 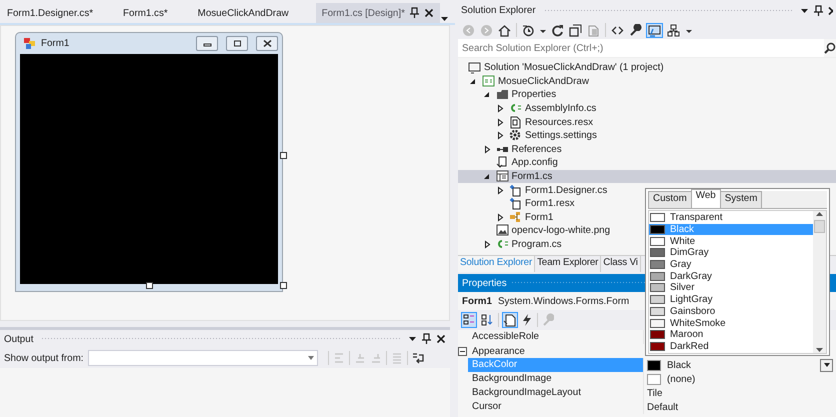 What do you see at coordinates (559, 122) in the screenshot?
I see `item-label: Resources.resx` at bounding box center [559, 122].